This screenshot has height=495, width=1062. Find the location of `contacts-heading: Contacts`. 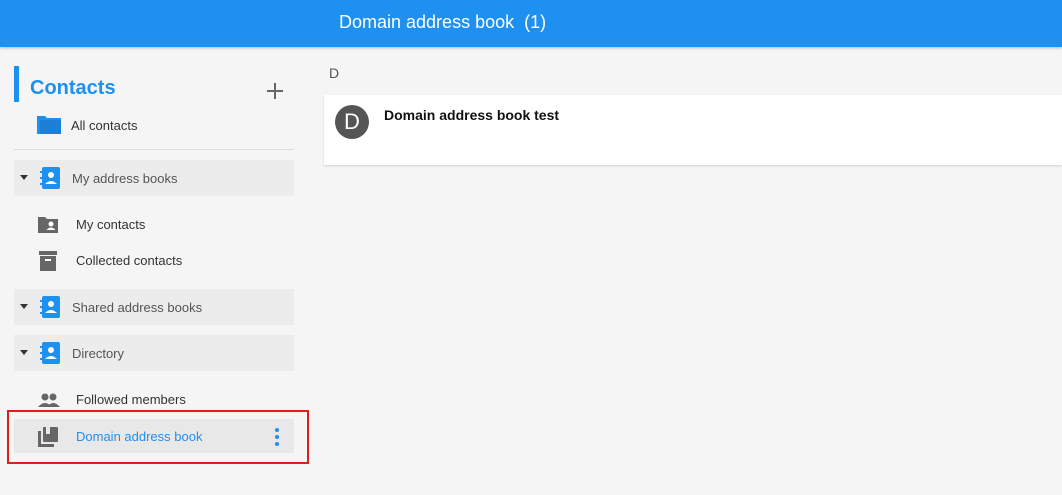

contacts-heading: Contacts is located at coordinates (155, 84).